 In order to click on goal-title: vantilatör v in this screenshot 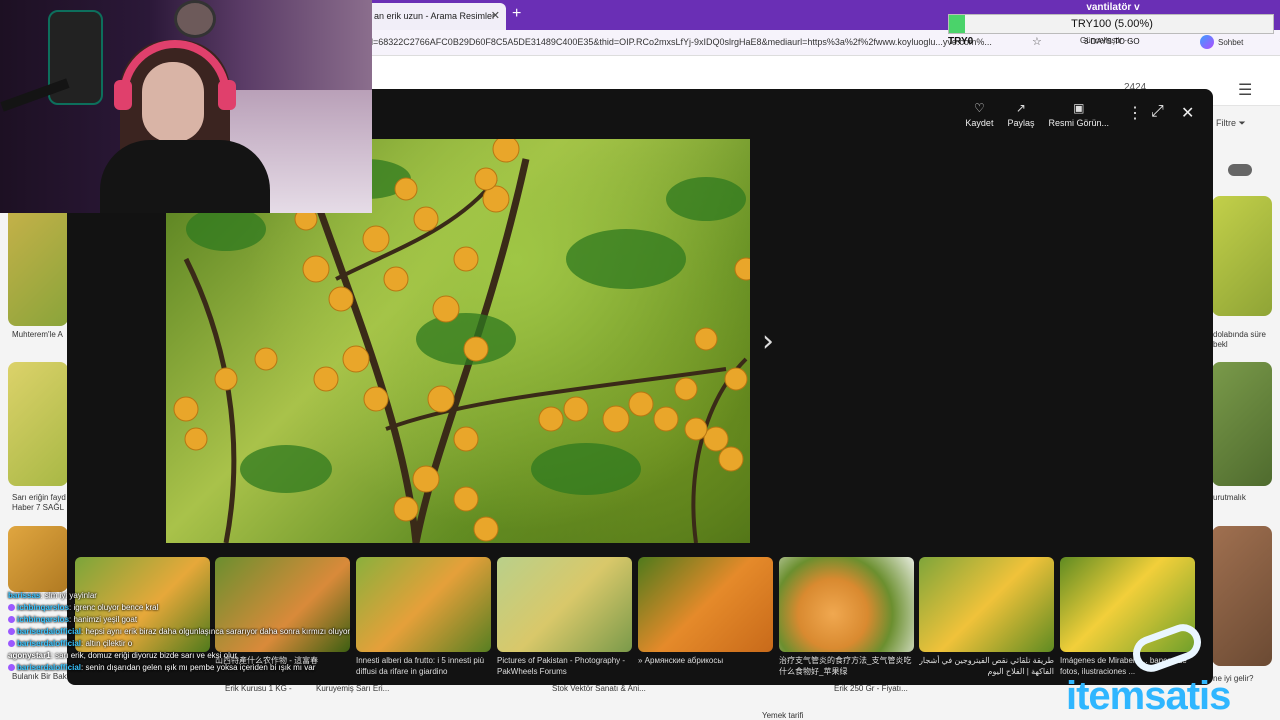, I will do `click(1113, 7)`.